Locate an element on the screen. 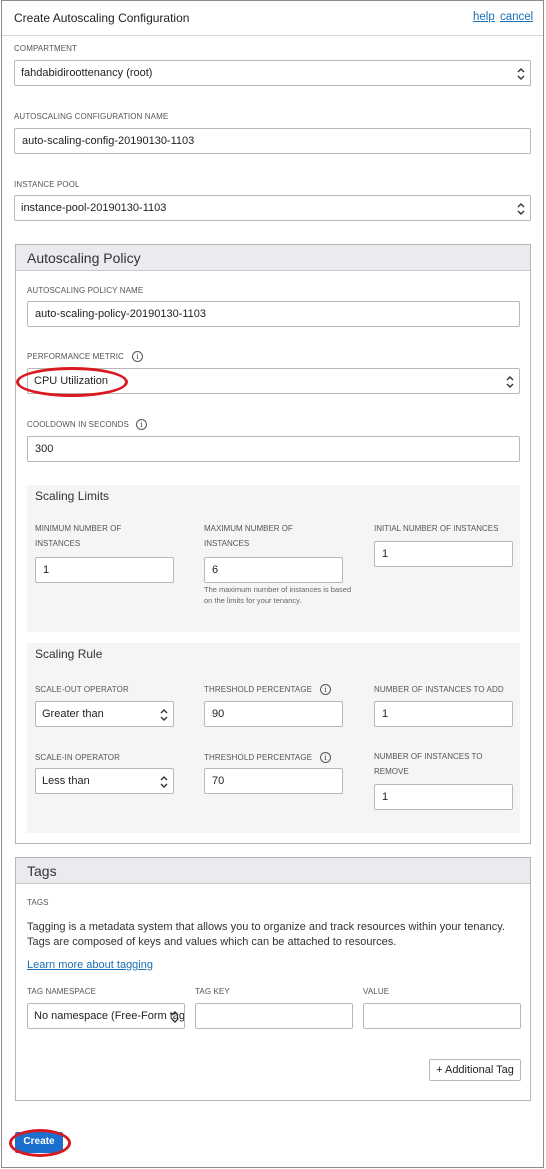  scale-in-label: SCALE-IN OPERATOR is located at coordinates (77, 757).